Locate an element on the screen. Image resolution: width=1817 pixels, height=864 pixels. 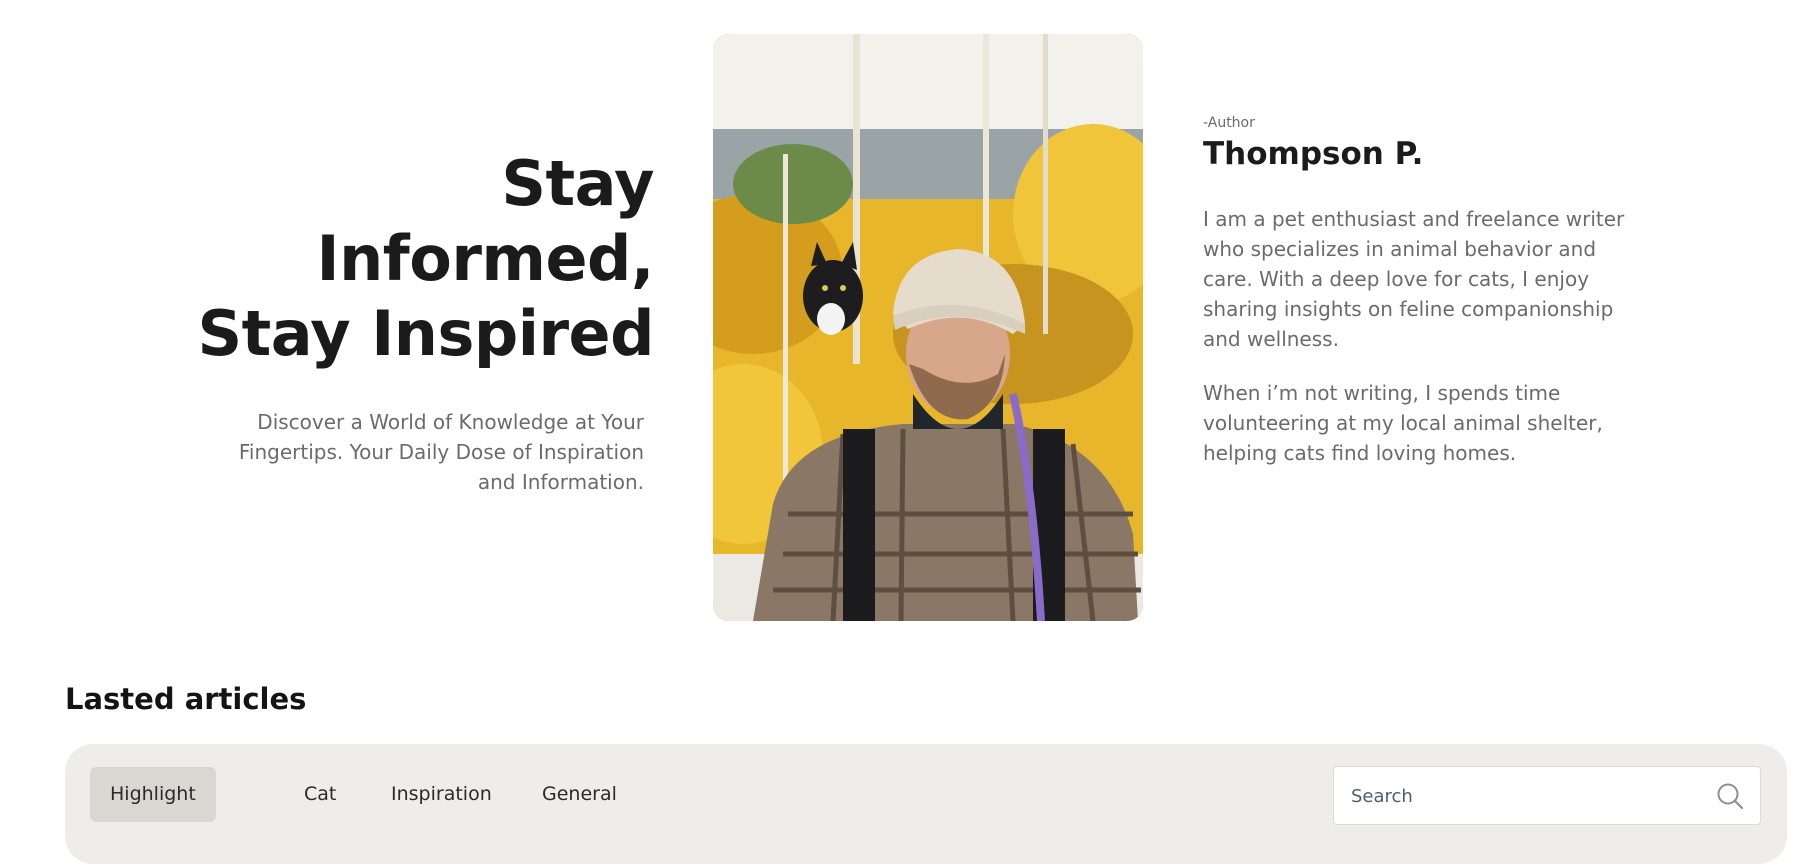
hero-title-line: Informed, is located at coordinates (485, 258).